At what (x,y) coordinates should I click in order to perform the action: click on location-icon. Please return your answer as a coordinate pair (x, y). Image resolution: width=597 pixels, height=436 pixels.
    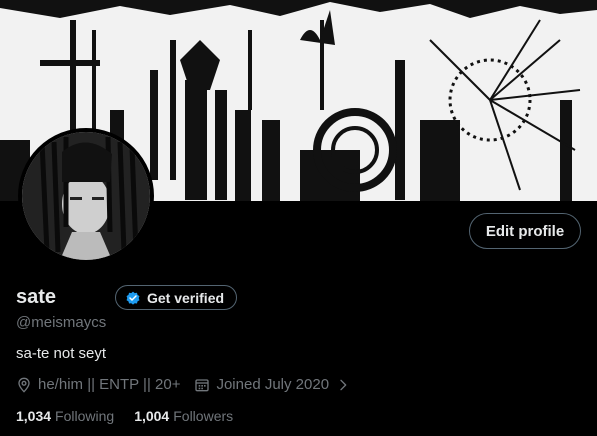
    Looking at the image, I should click on (24, 385).